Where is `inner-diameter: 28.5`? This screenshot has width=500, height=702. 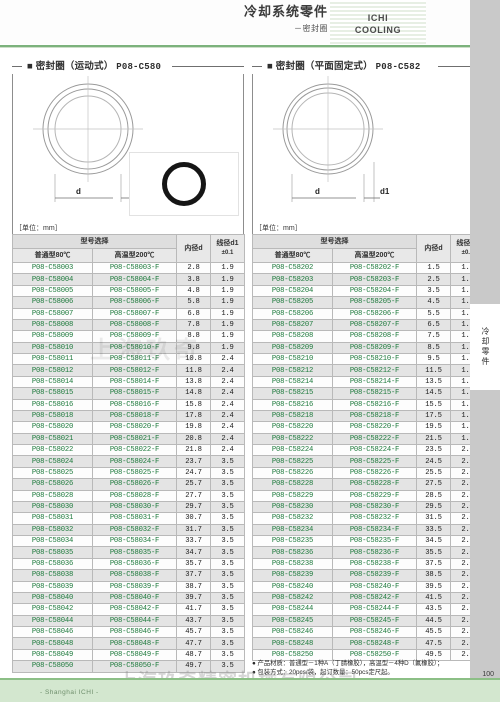
inner-diameter: 28.5 is located at coordinates (433, 495).